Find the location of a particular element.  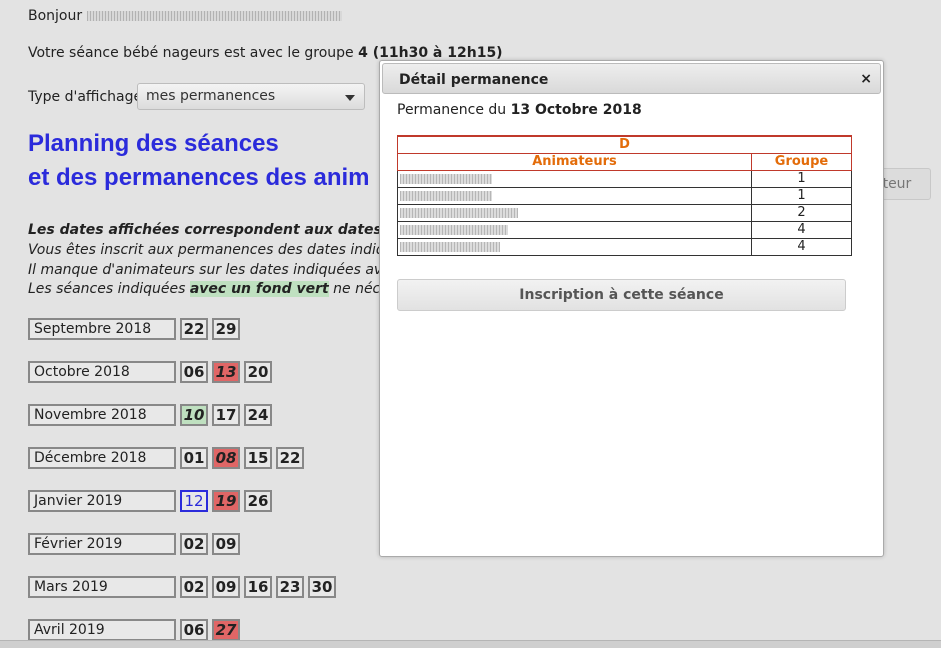

redacted-username is located at coordinates (214, 16).